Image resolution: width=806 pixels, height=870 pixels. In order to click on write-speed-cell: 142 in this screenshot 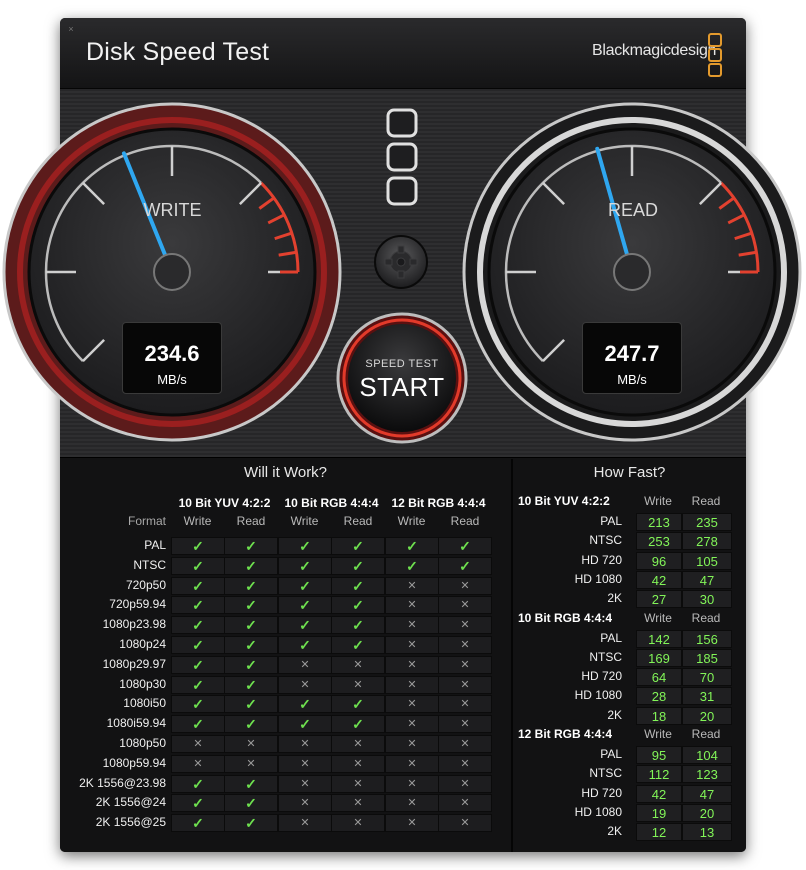, I will do `click(659, 638)`.